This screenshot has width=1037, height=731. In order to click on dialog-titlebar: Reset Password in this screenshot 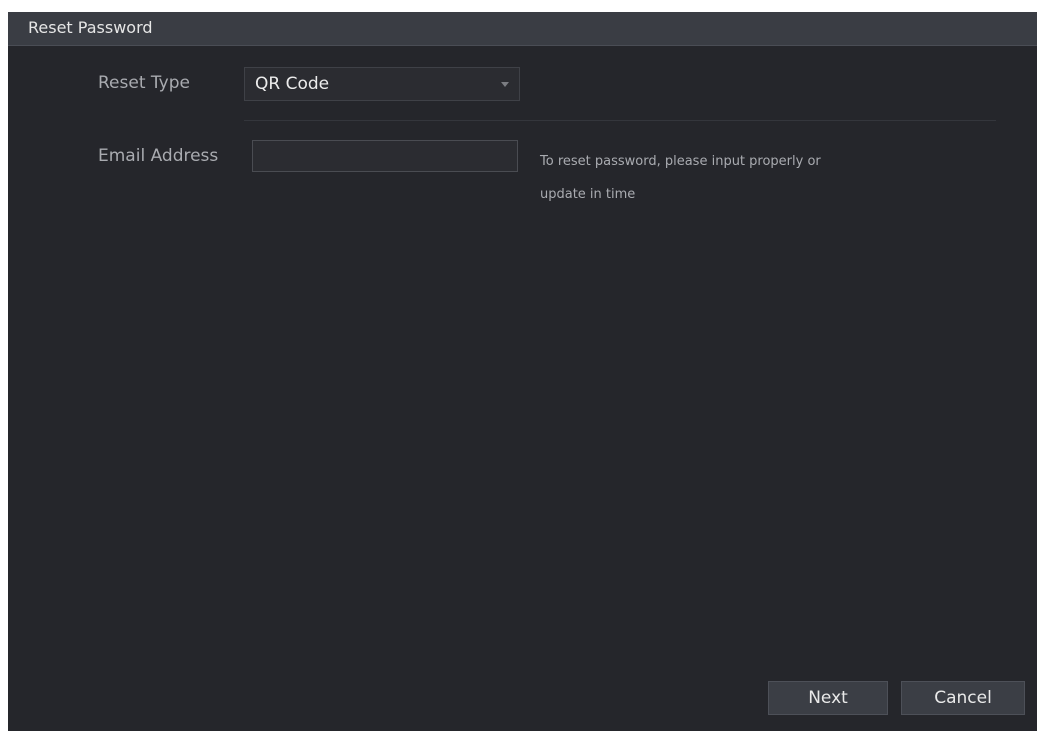, I will do `click(522, 29)`.